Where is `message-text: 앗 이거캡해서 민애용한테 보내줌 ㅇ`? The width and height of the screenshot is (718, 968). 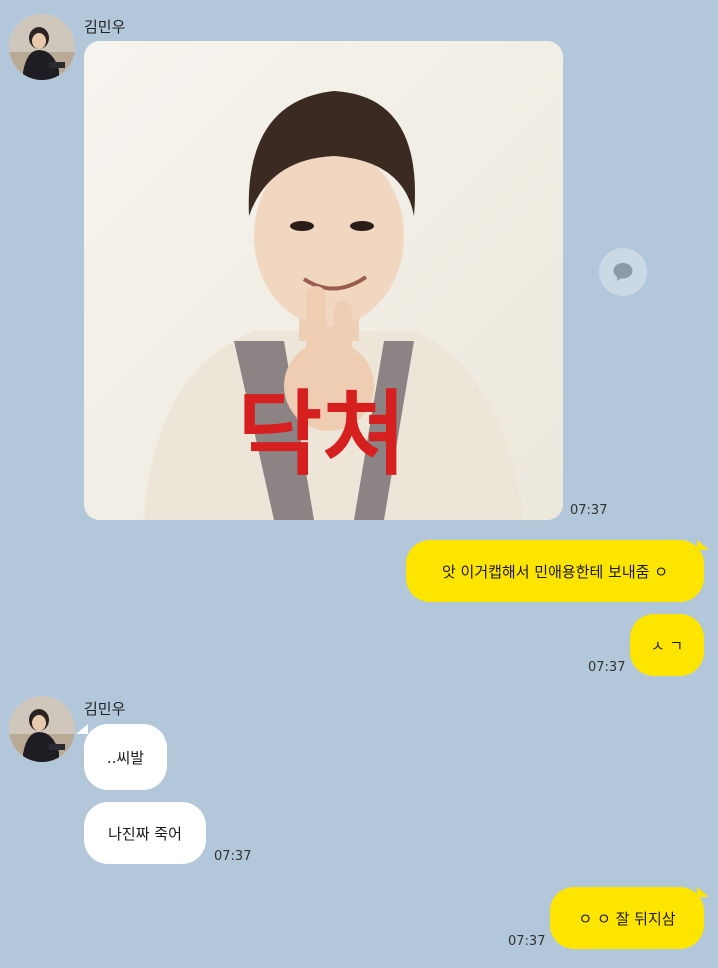 message-text: 앗 이거캡해서 민애용한테 보내줌 ㅇ is located at coordinates (555, 571).